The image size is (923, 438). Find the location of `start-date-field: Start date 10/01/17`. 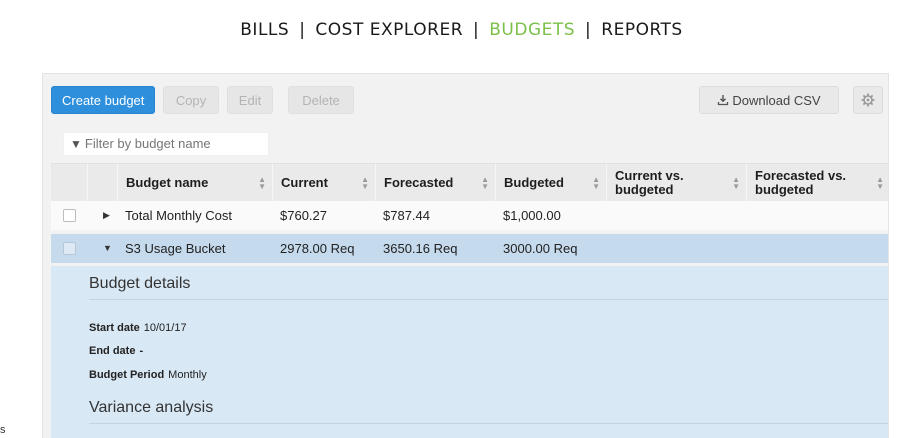

start-date-field: Start date 10/01/17 is located at coordinates (138, 328).